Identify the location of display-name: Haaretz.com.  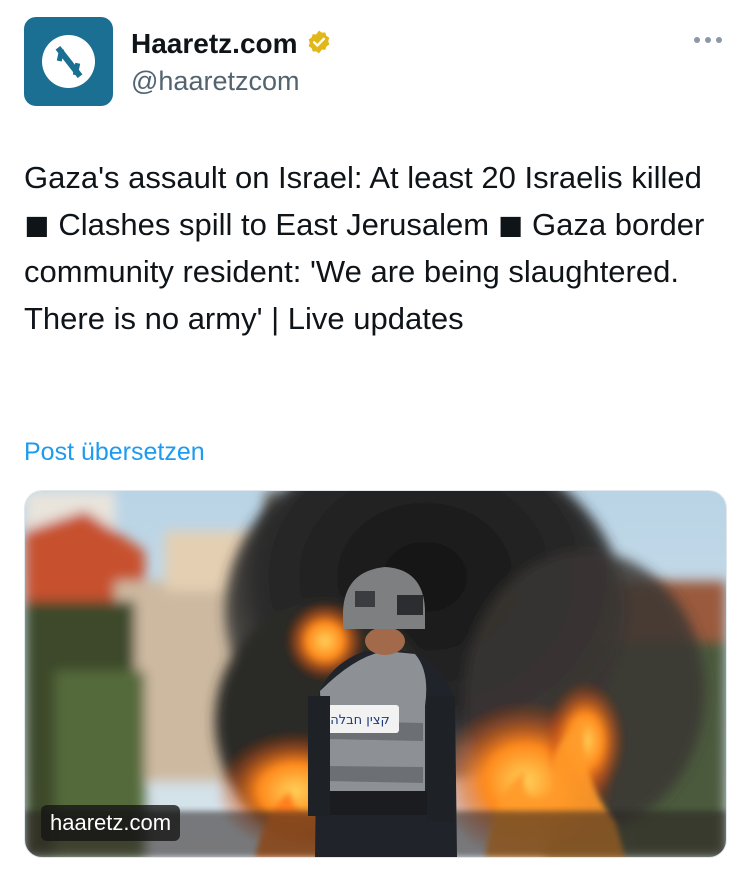
(214, 44).